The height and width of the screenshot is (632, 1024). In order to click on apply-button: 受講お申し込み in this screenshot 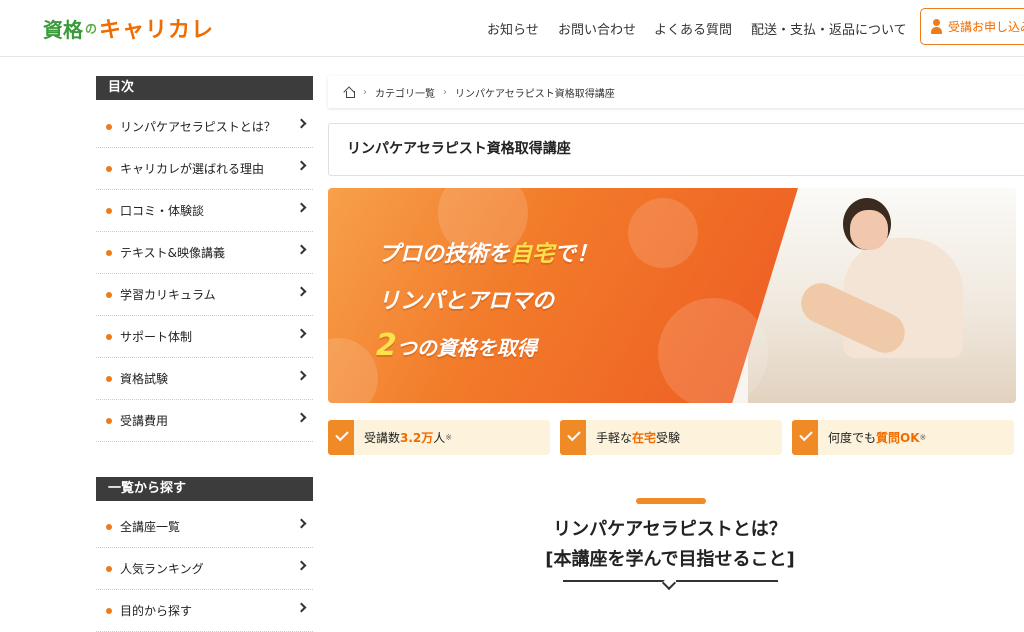, I will do `click(972, 26)`.